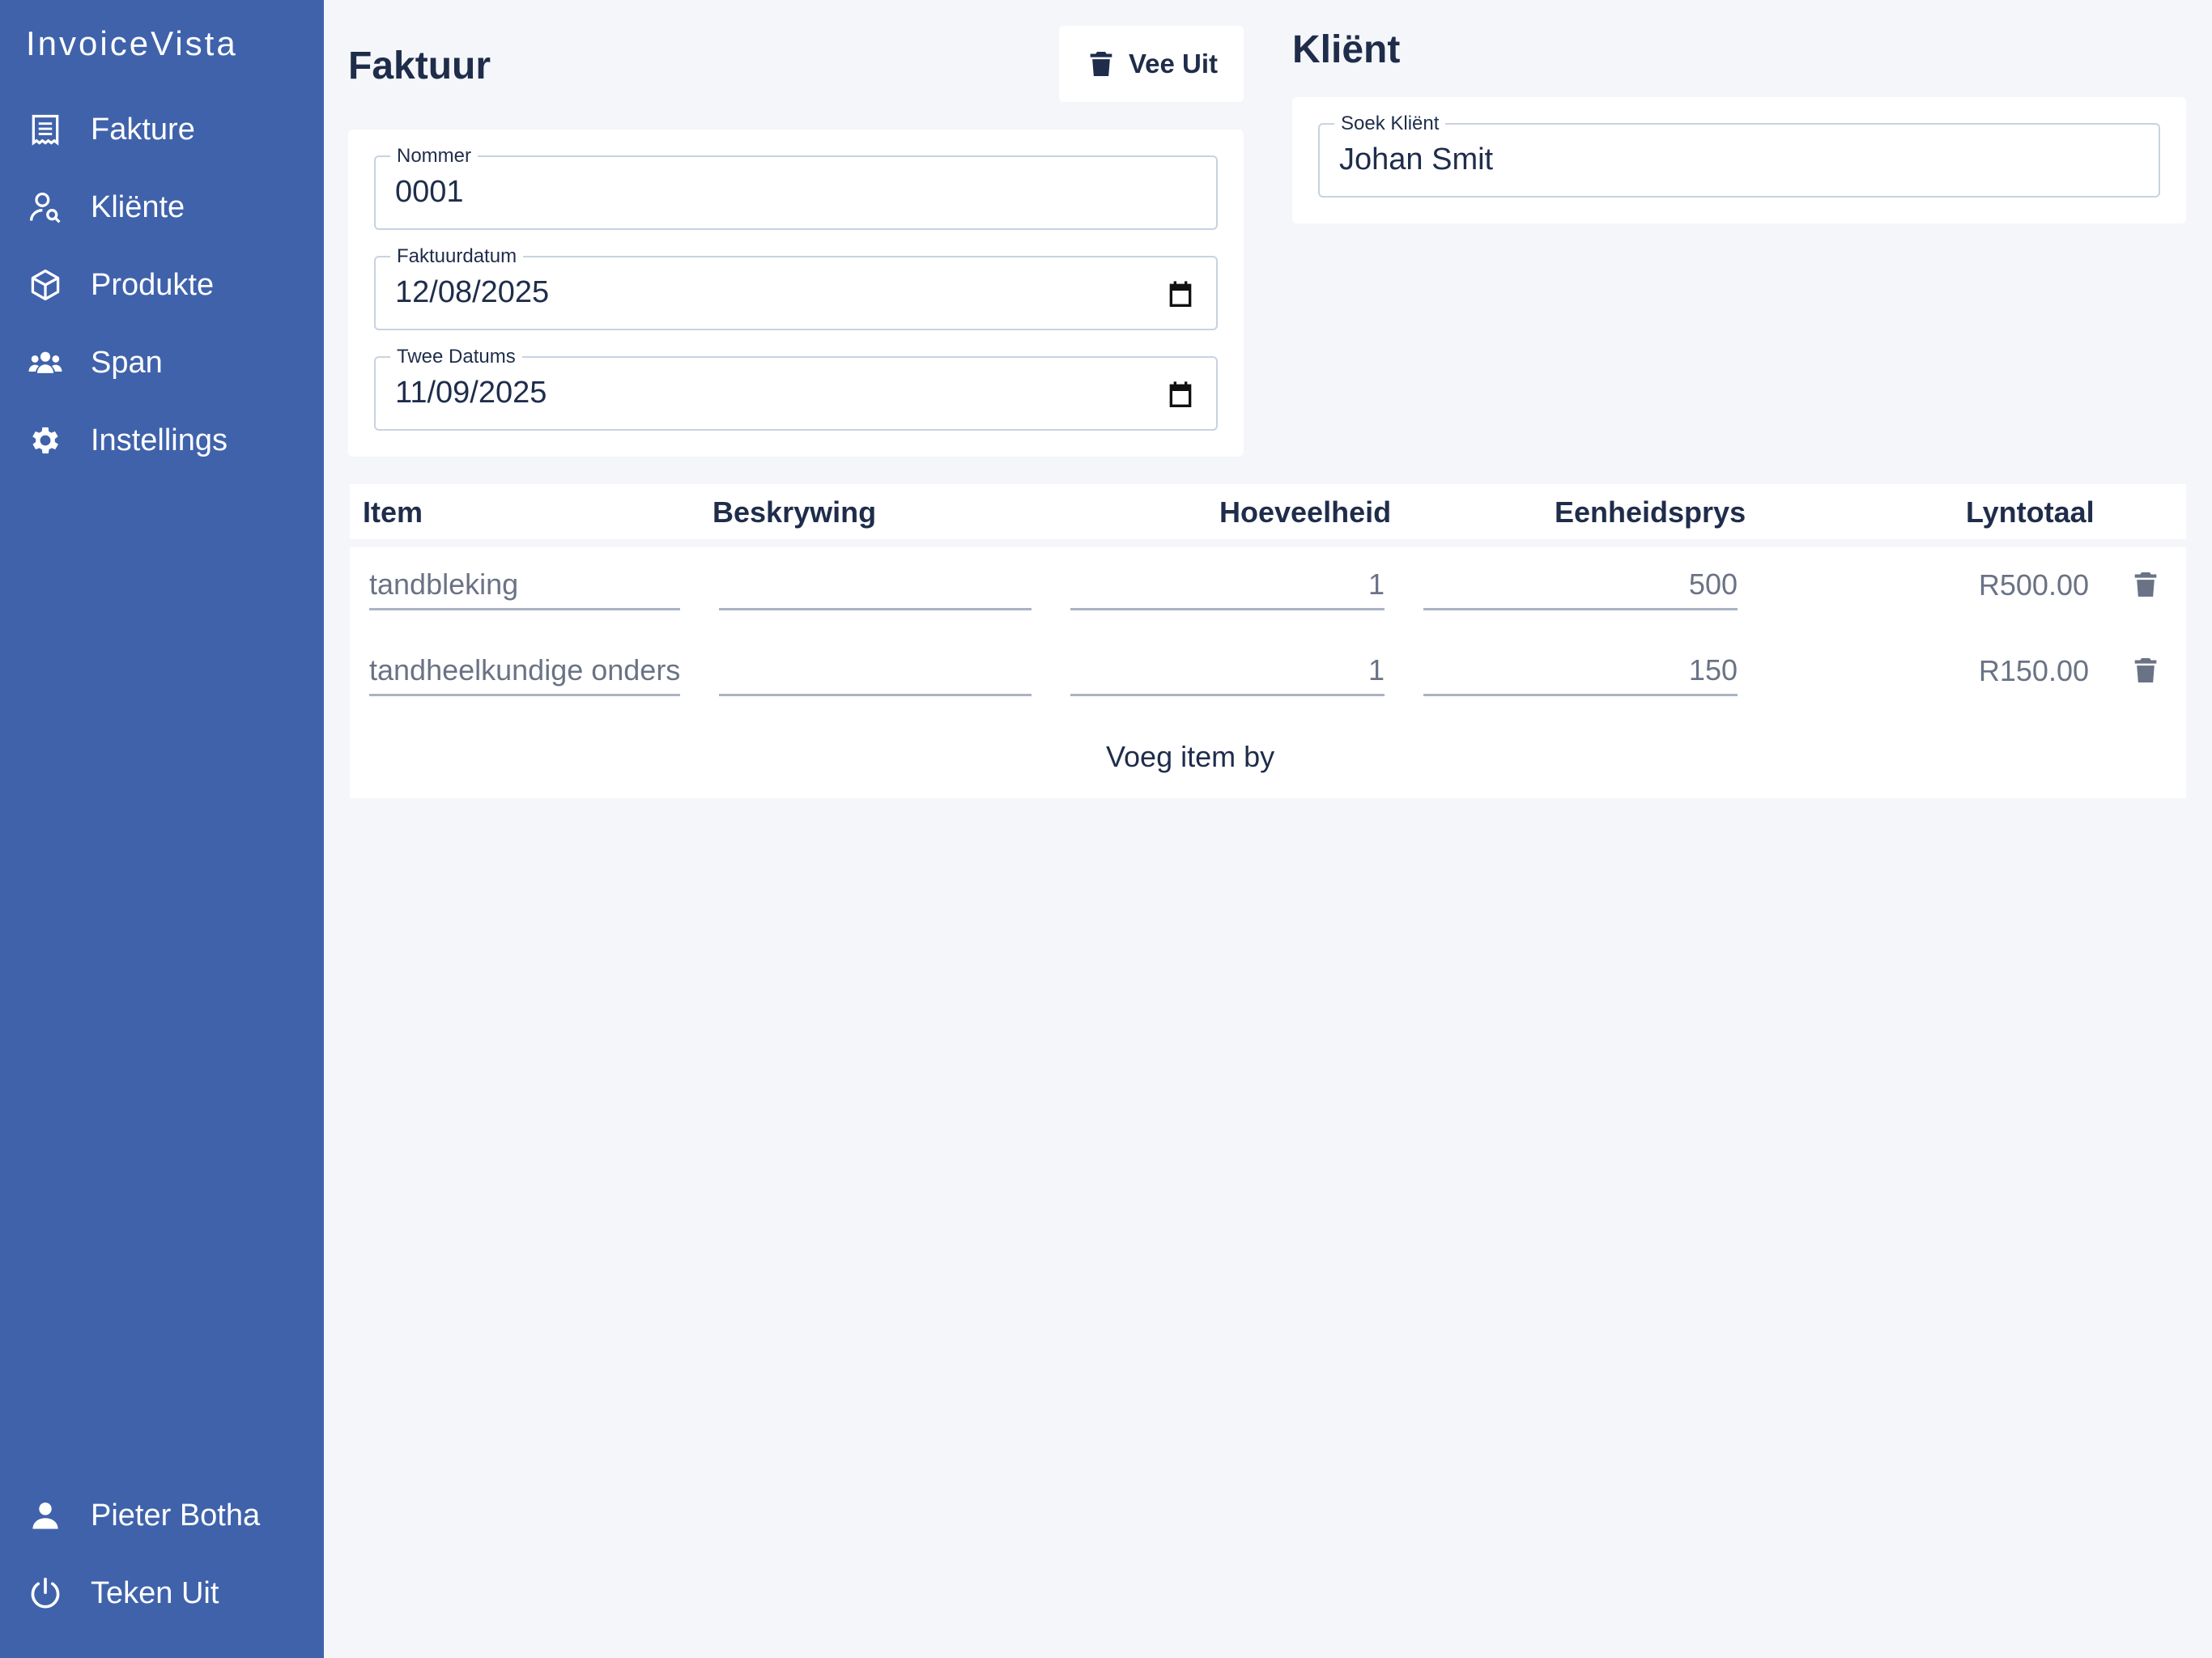 The height and width of the screenshot is (1658, 2212). Describe the element at coordinates (1390, 123) in the screenshot. I see `field-label: Soek Kliënt` at that location.